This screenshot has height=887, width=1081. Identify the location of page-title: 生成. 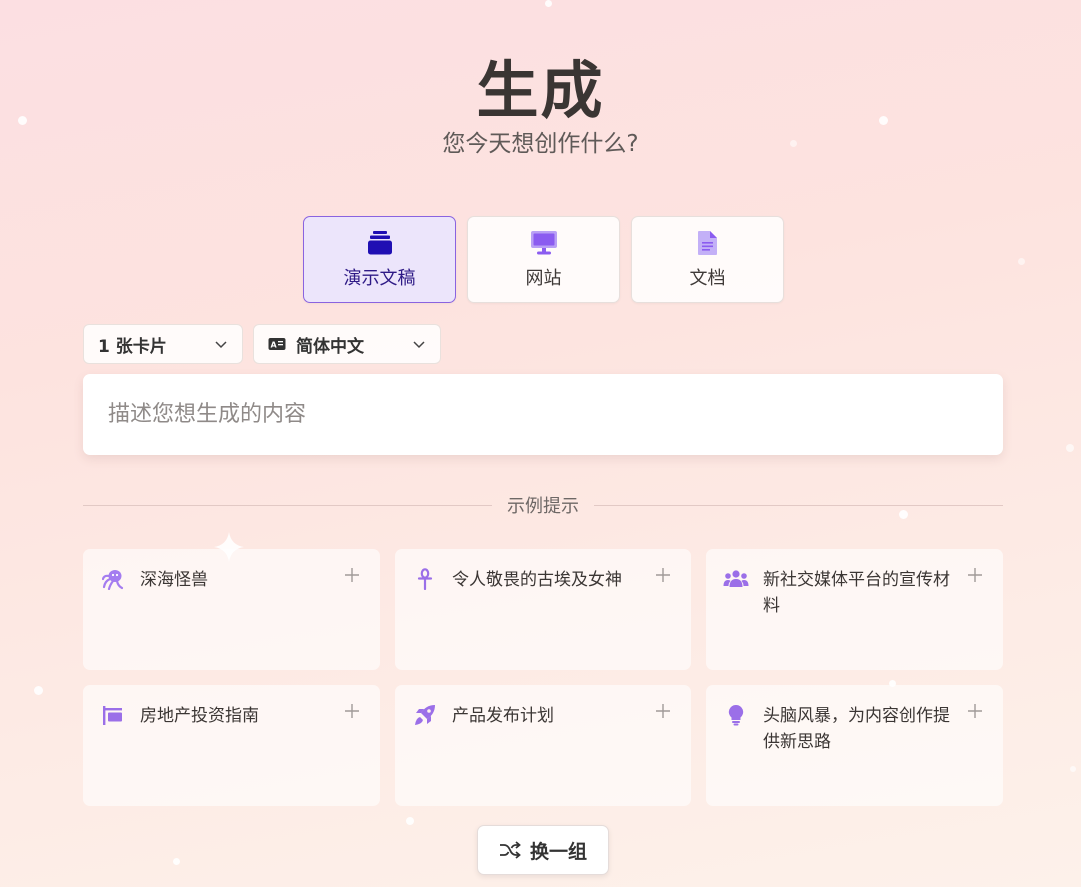
(540, 90).